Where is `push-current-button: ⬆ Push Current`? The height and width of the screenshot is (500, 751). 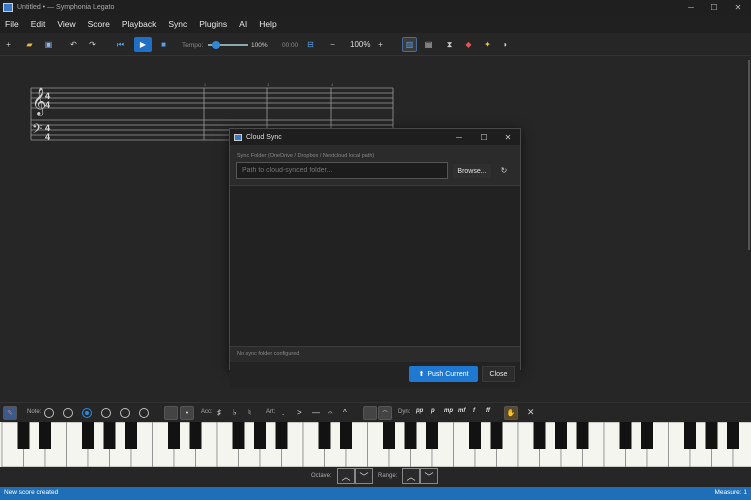 push-current-button: ⬆ Push Current is located at coordinates (443, 374).